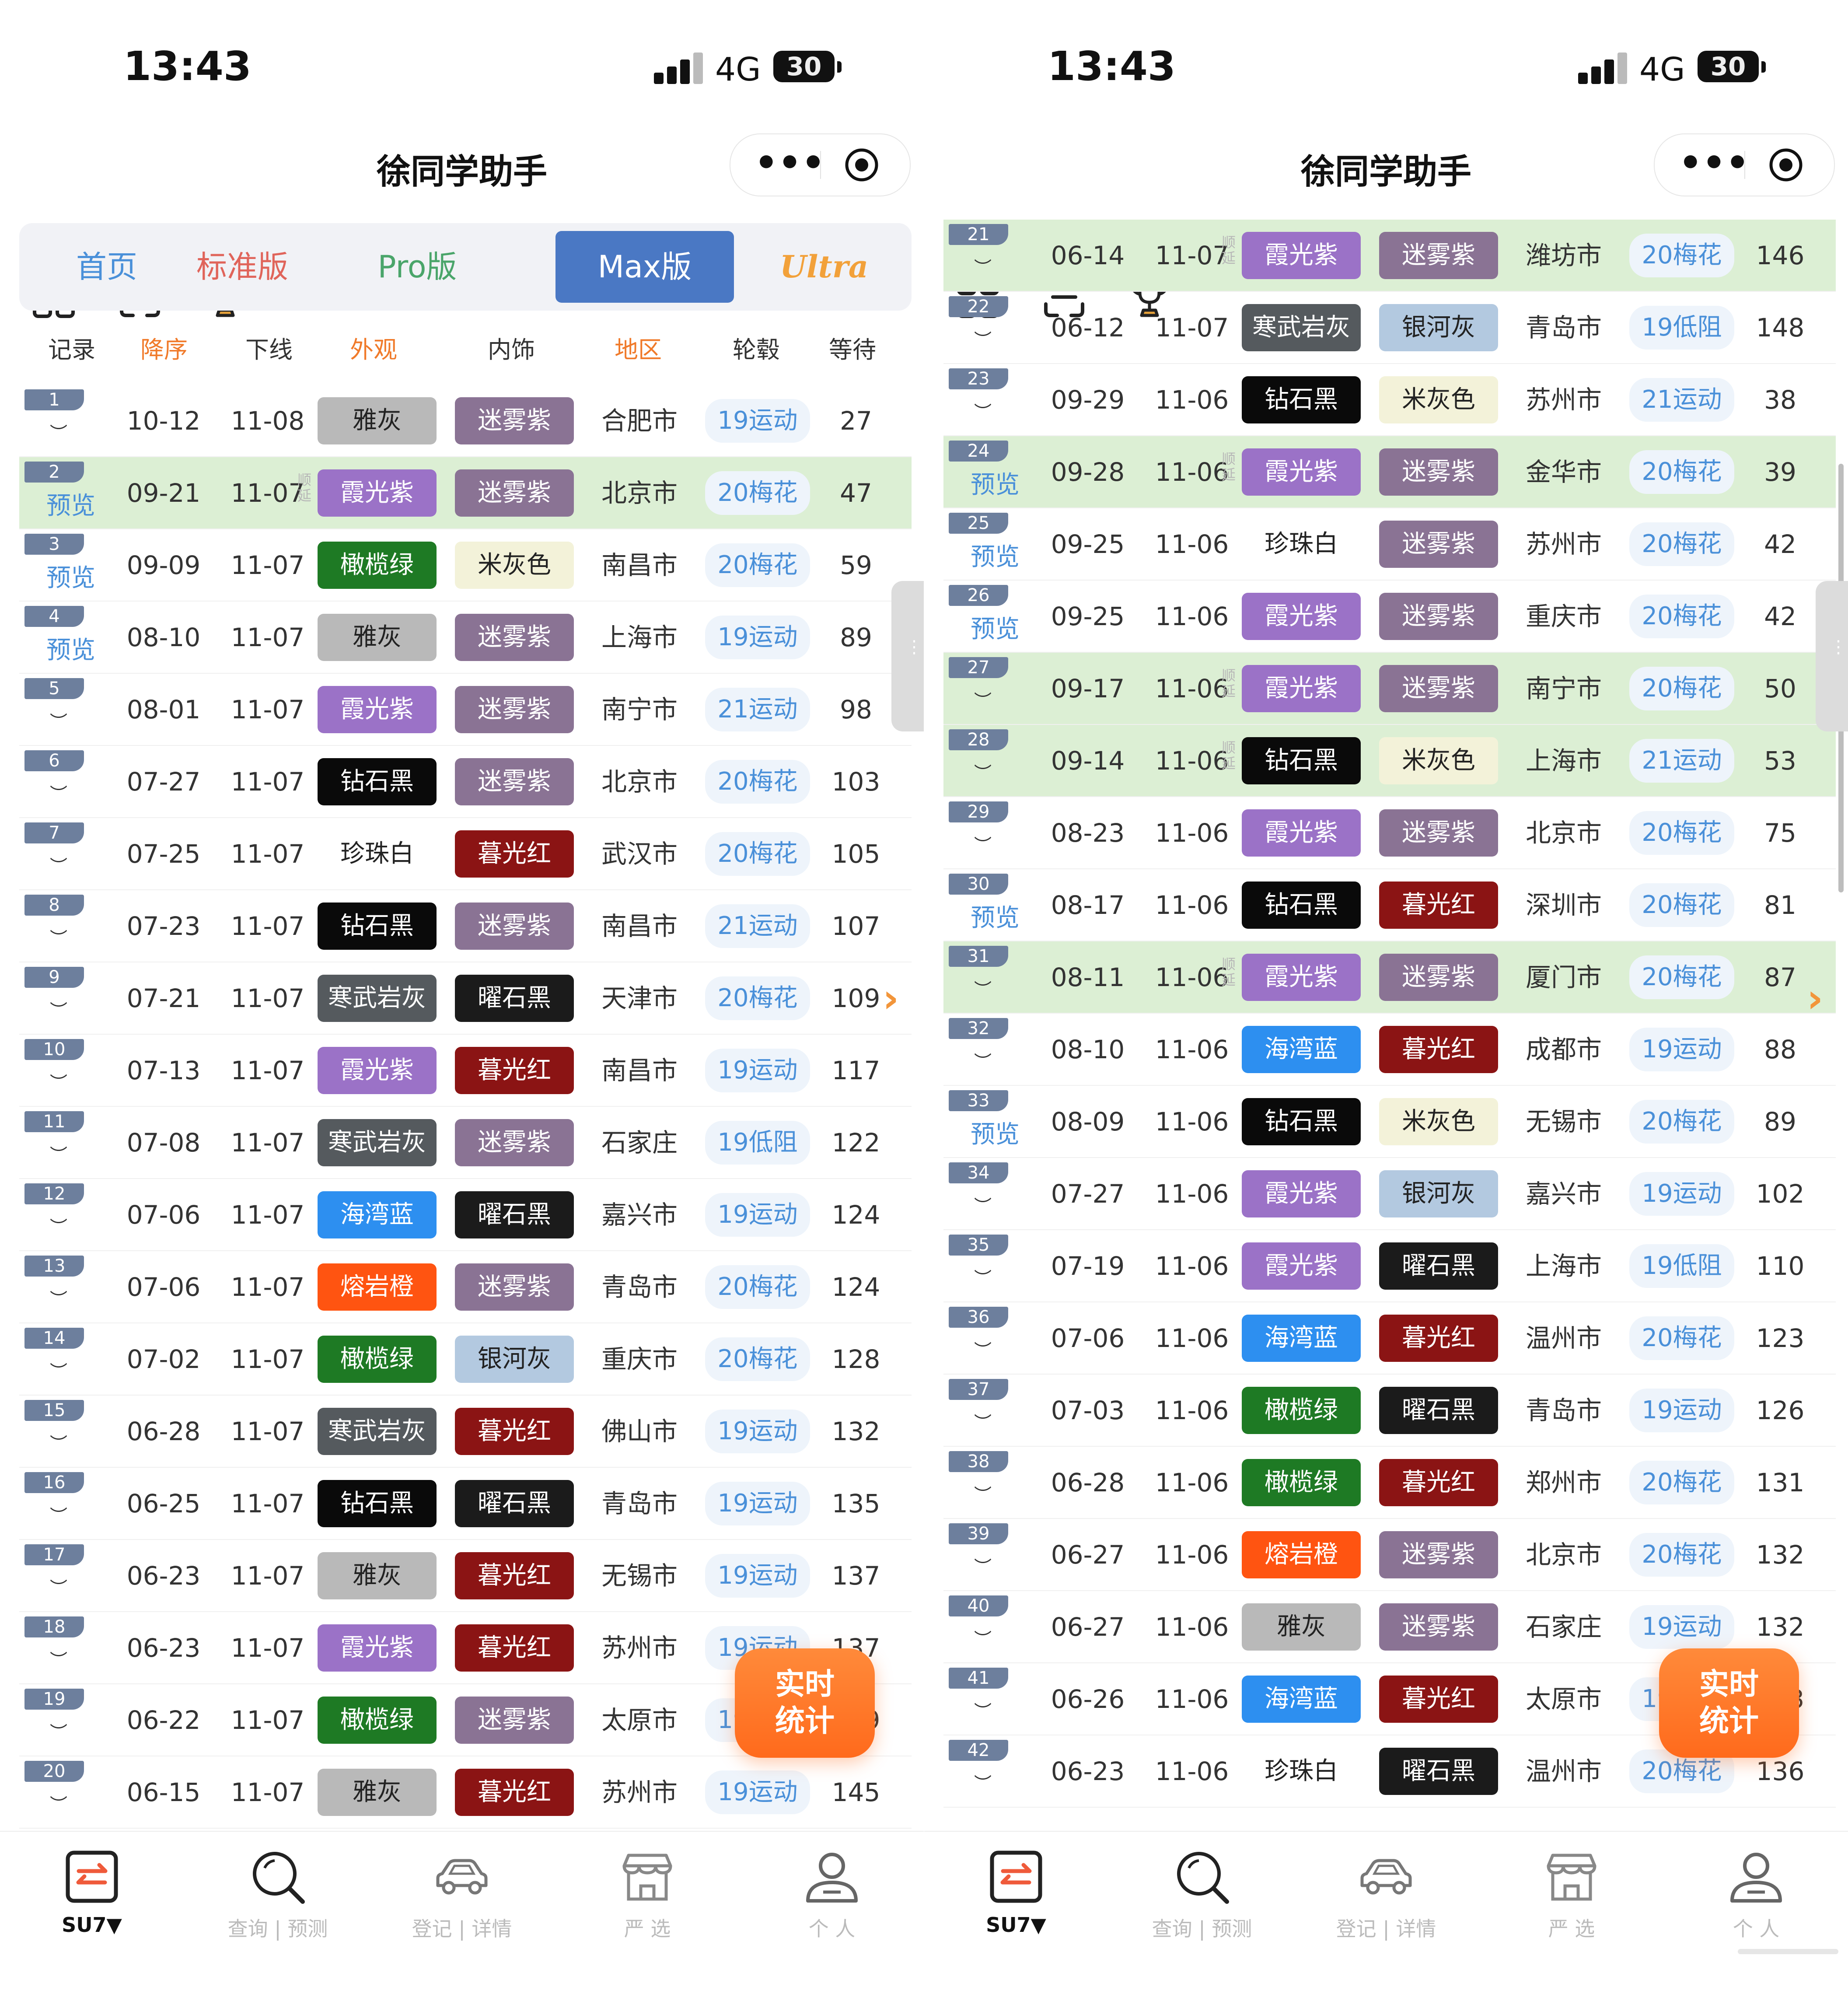 Image resolution: width=1848 pixels, height=2008 pixels. What do you see at coordinates (465, 1359) in the screenshot?
I see `table-row: 14 ︶ 07-02 11-07 橄榄绿 银河灰 重庆市 20梅花 128` at bounding box center [465, 1359].